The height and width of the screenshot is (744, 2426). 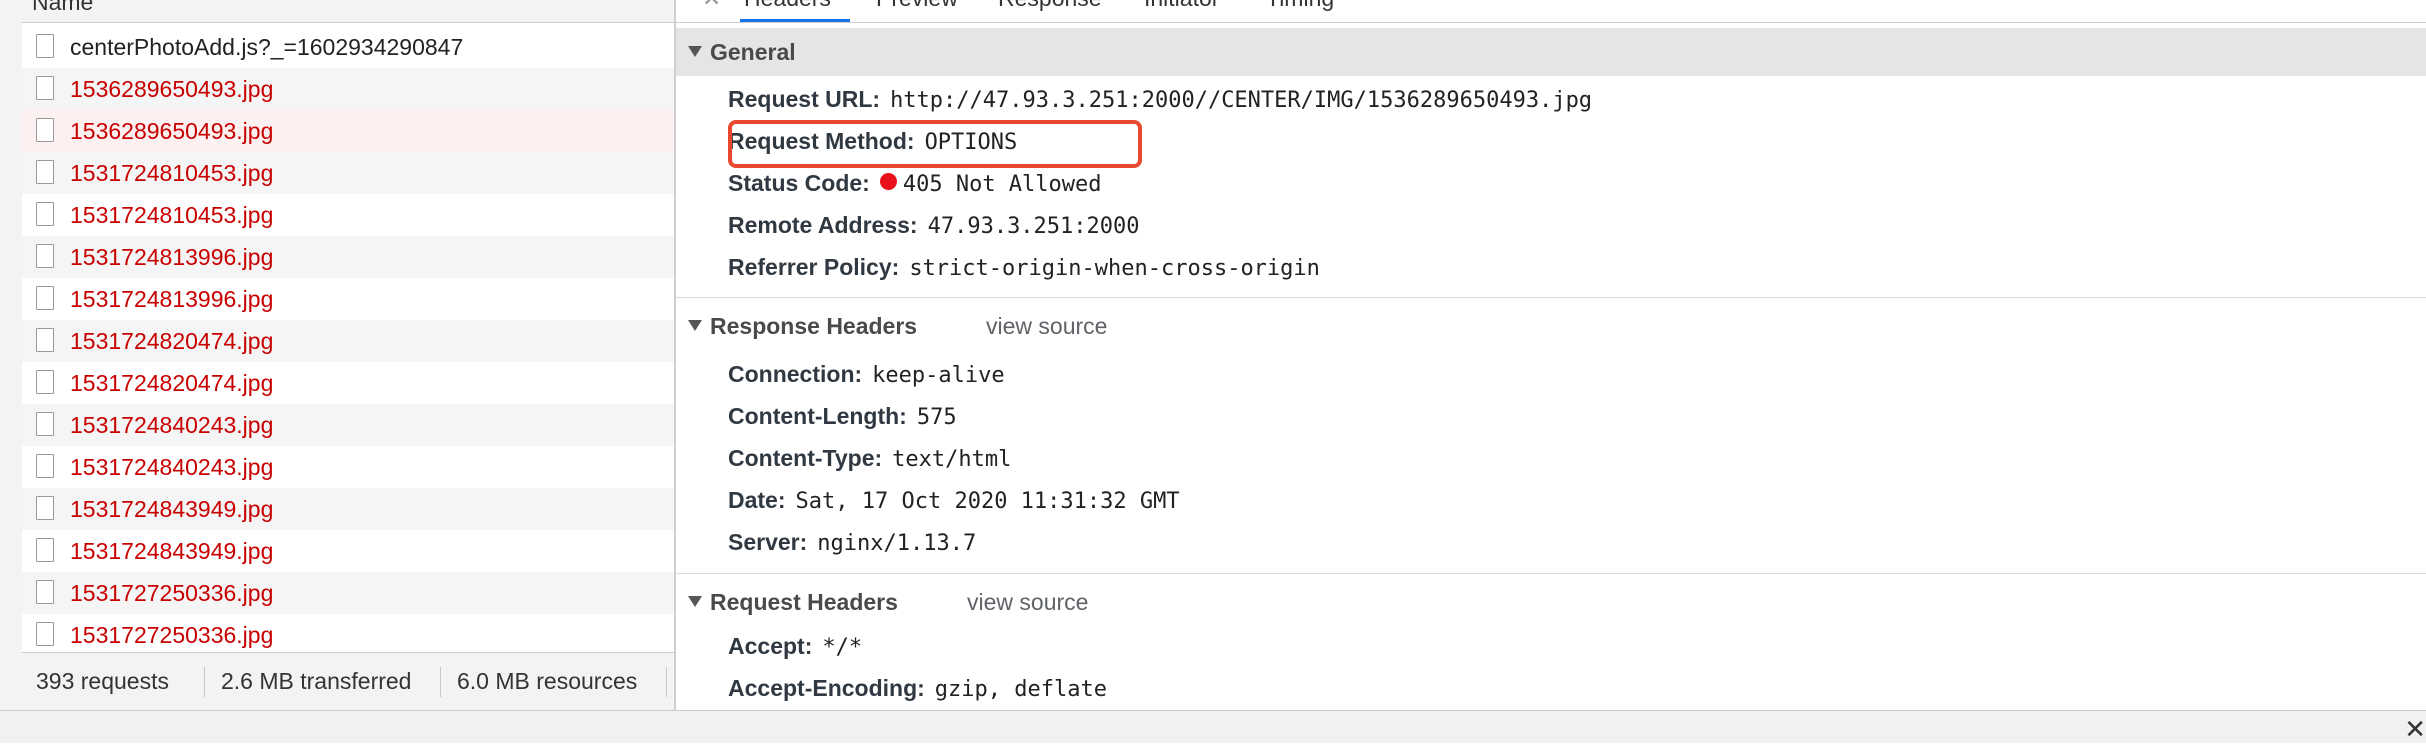 What do you see at coordinates (172, 341) in the screenshot?
I see `request-name: 1531724820474.jpg` at bounding box center [172, 341].